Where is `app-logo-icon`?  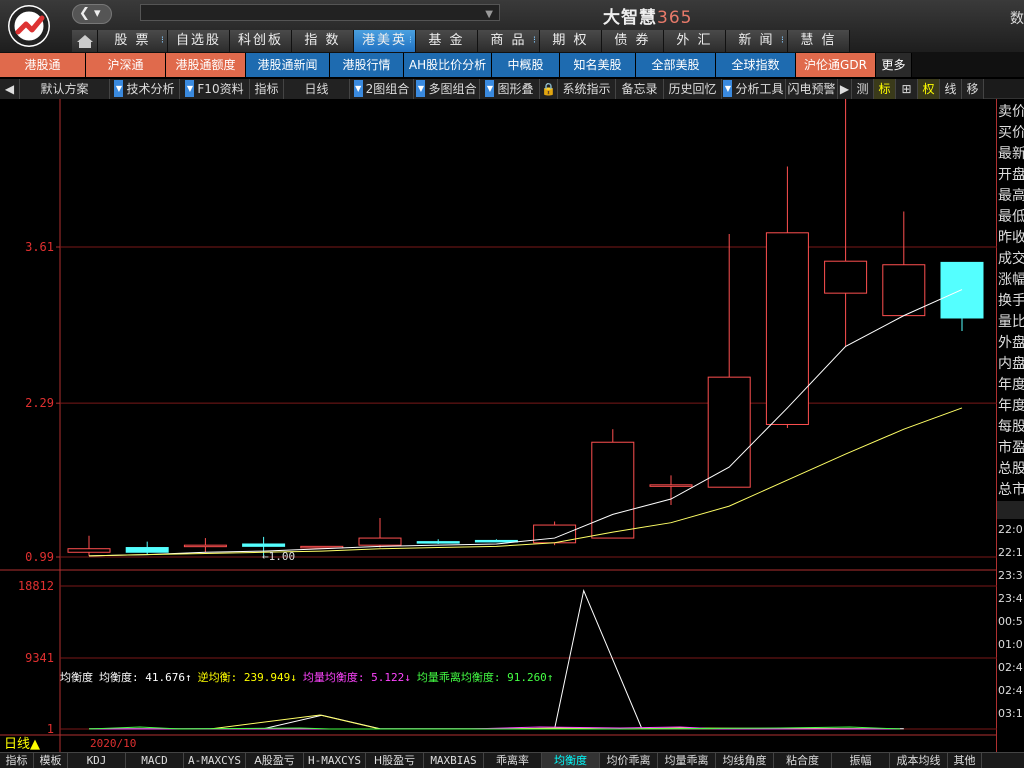
app-logo-icon is located at coordinates (29, 26).